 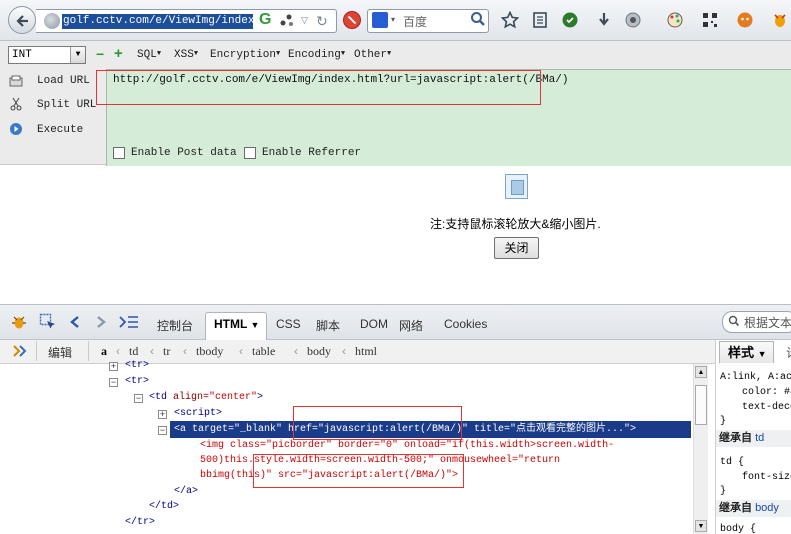 What do you see at coordinates (63, 81) in the screenshot?
I see `load-url-button: Load URL` at bounding box center [63, 81].